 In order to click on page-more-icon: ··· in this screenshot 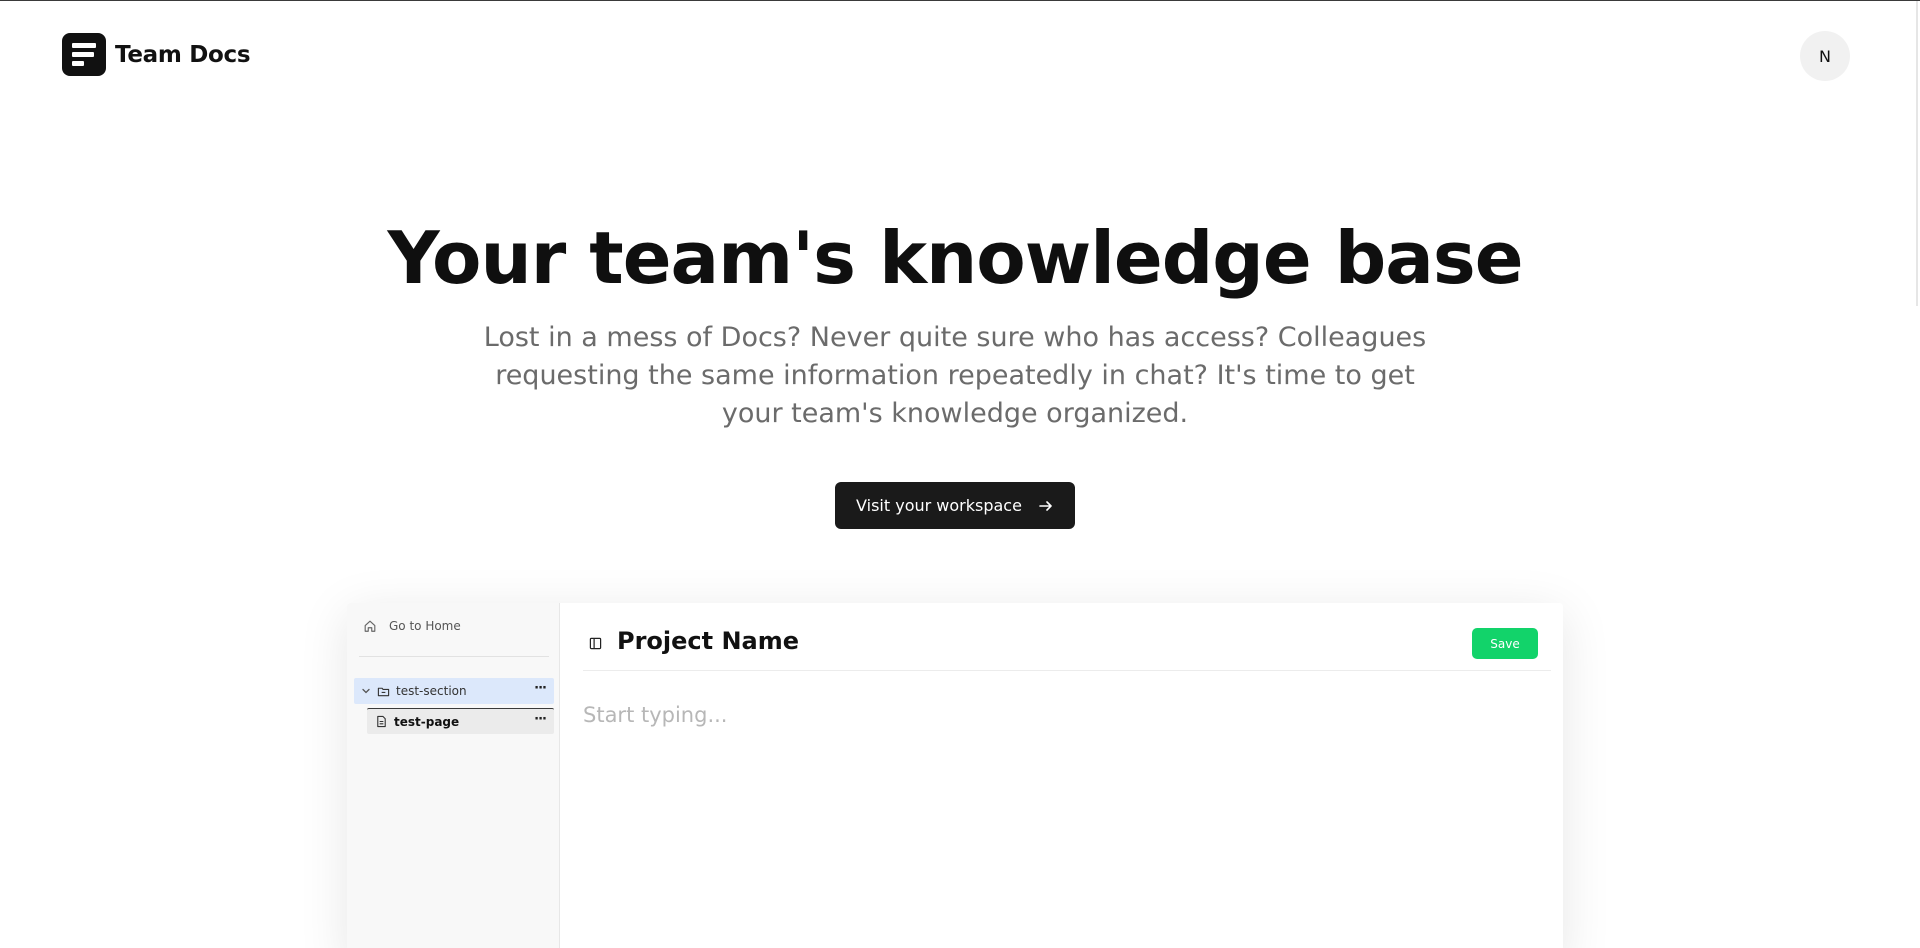, I will do `click(540, 719)`.